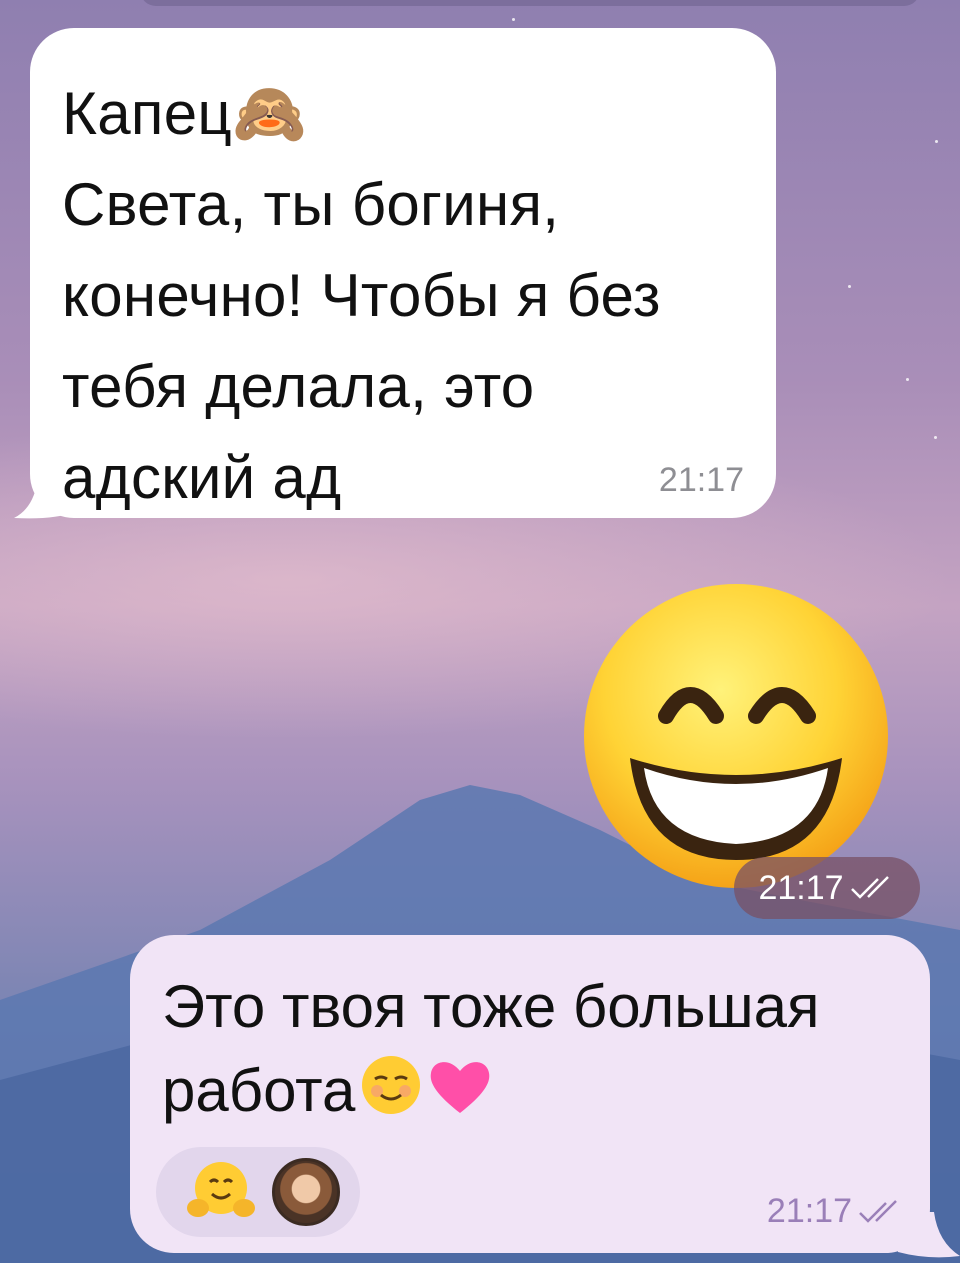  I want to click on heart-icon, so click(460, 1097).